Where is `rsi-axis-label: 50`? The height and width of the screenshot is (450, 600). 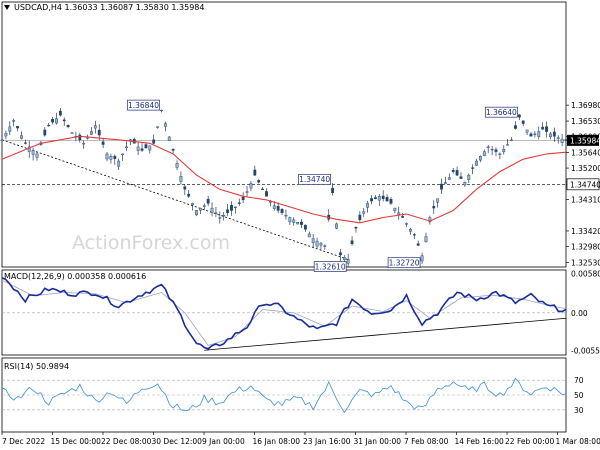
rsi-axis-label: 50 is located at coordinates (579, 395).